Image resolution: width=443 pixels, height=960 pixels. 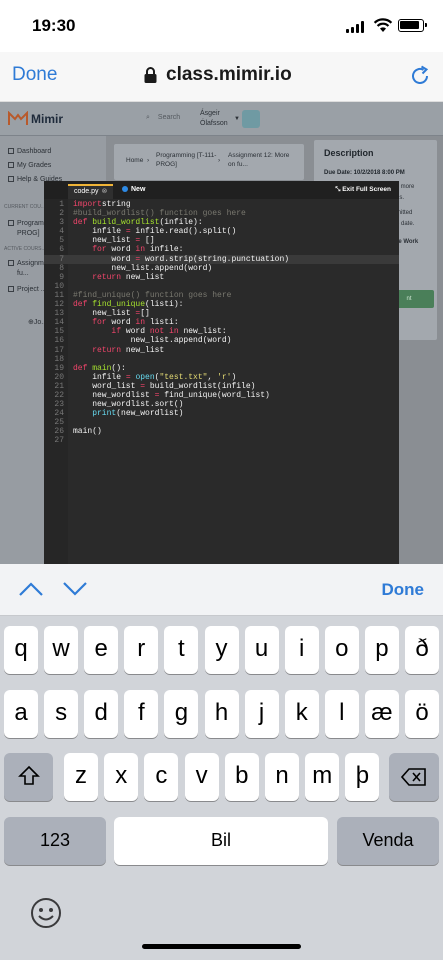 I want to click on code-line: 19 def main():, so click(x=221, y=368).